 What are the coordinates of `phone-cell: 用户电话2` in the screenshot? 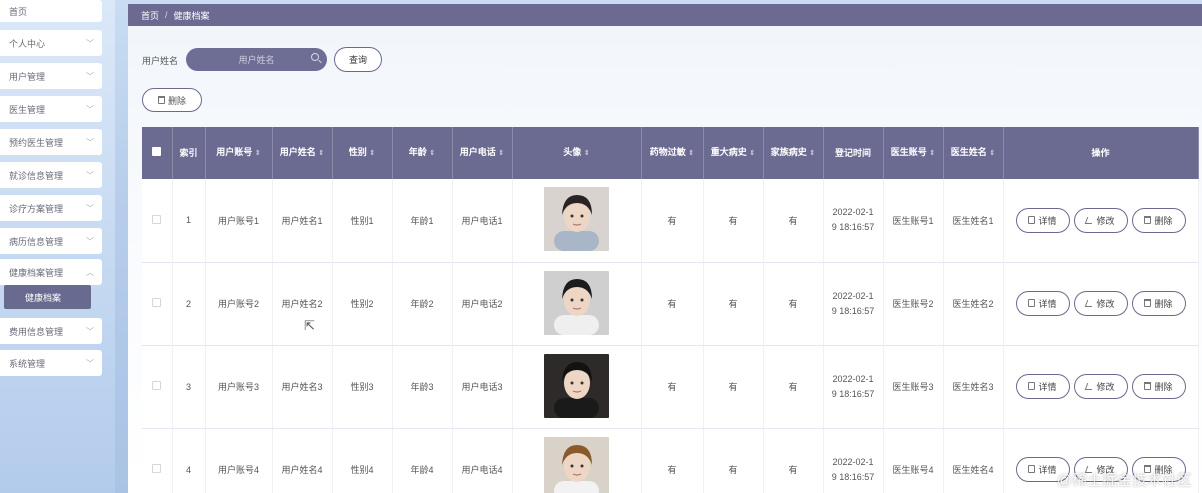 It's located at (482, 304).